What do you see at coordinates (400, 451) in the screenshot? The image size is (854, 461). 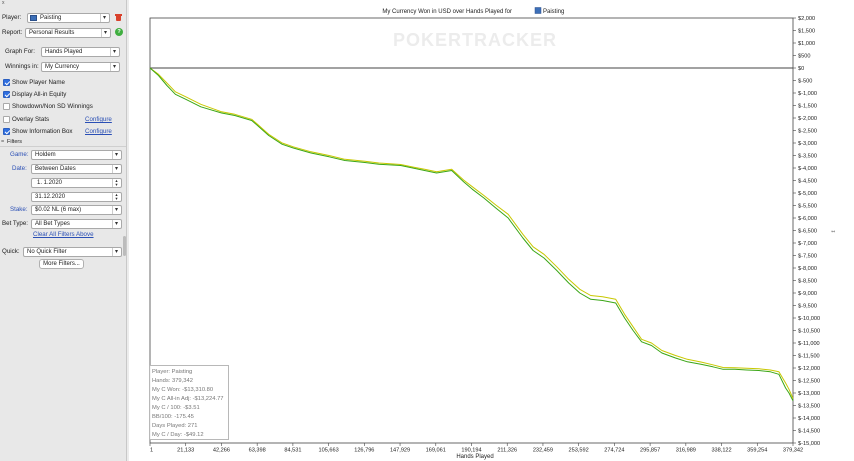 I see `x-tick-label: 147,929` at bounding box center [400, 451].